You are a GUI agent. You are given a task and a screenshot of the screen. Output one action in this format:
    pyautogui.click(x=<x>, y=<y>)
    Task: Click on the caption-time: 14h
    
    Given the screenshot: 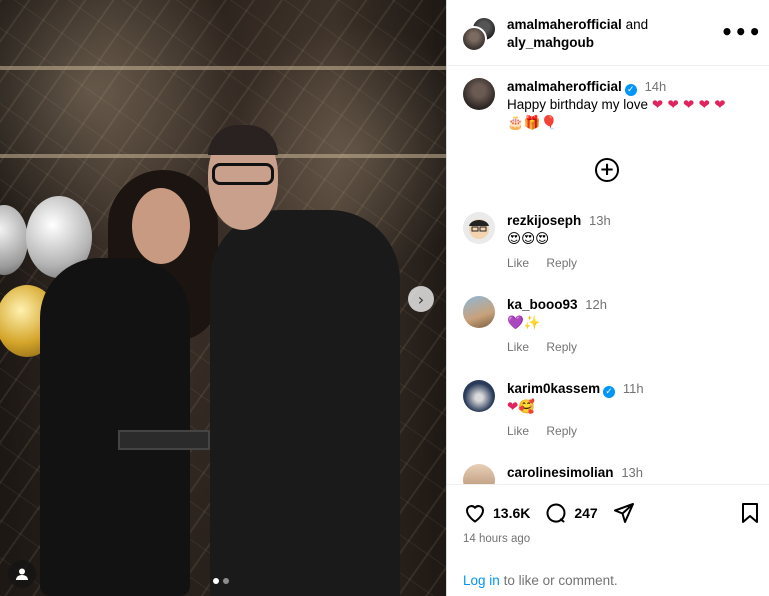 What is the action you would take?
    pyautogui.click(x=656, y=86)
    